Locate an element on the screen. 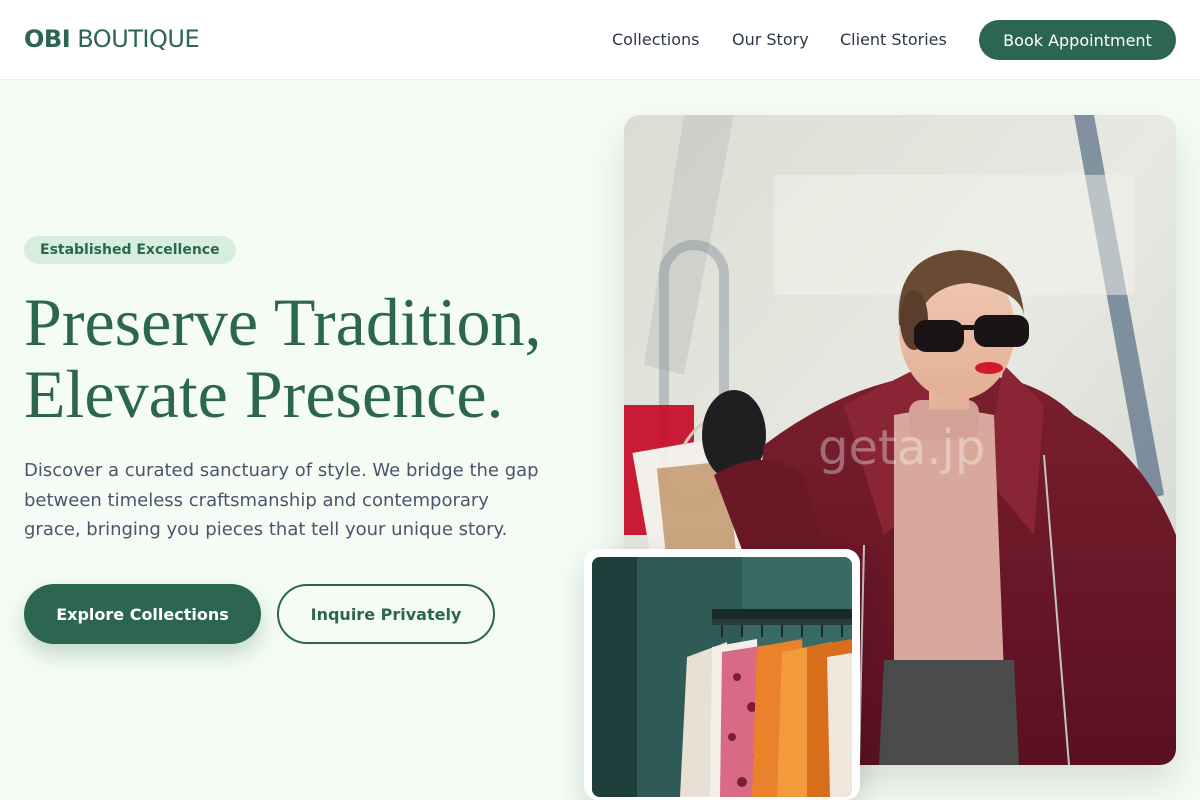  logo-bold-text: OBI is located at coordinates (47, 39).